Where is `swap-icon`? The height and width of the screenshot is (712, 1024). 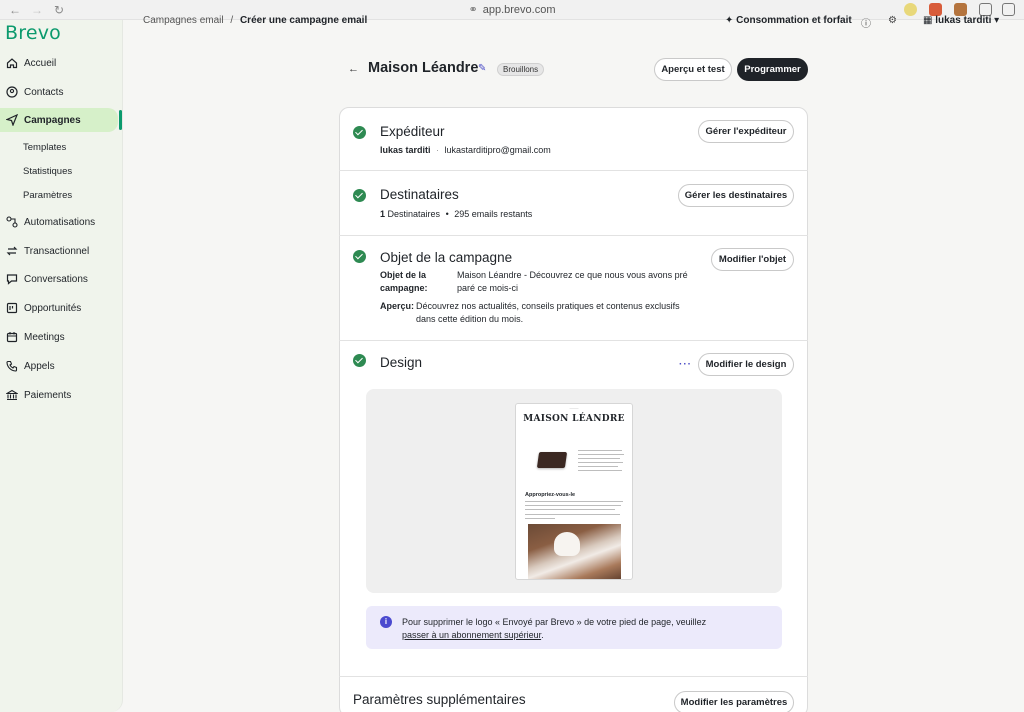
swap-icon is located at coordinates (11, 251).